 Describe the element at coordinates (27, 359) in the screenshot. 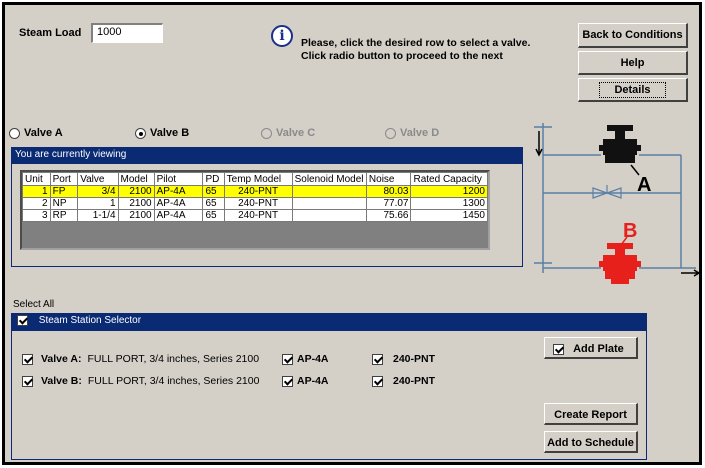

I see `valve-a-checkbox` at that location.